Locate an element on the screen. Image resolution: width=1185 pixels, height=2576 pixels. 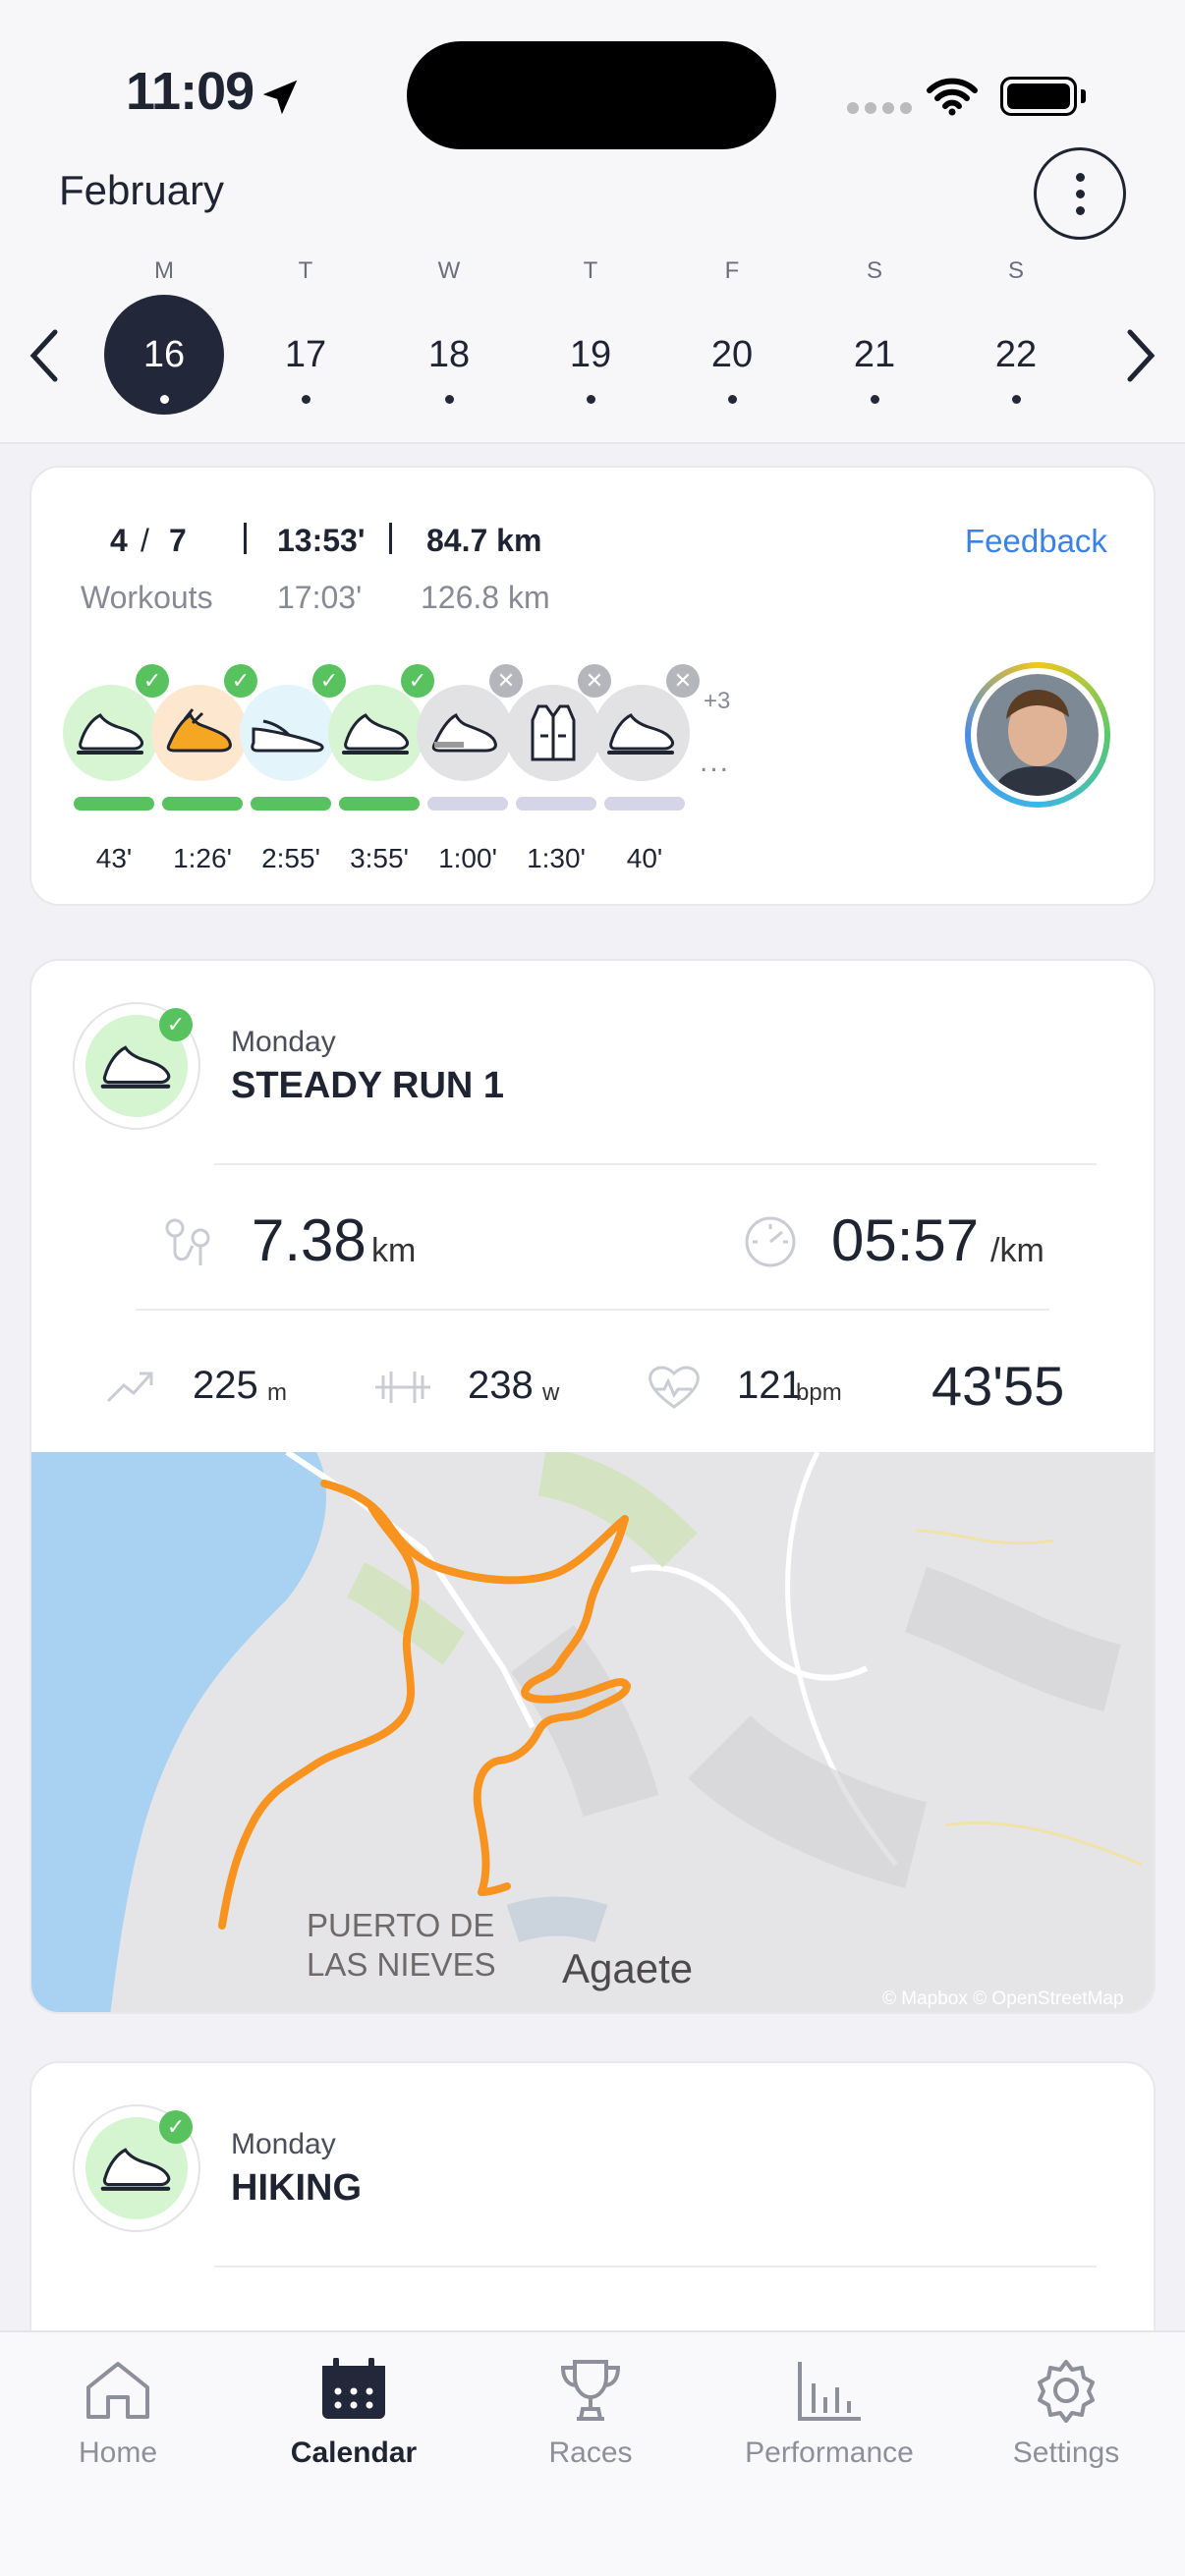
heart-rate-value: 121 is located at coordinates (770, 1385).